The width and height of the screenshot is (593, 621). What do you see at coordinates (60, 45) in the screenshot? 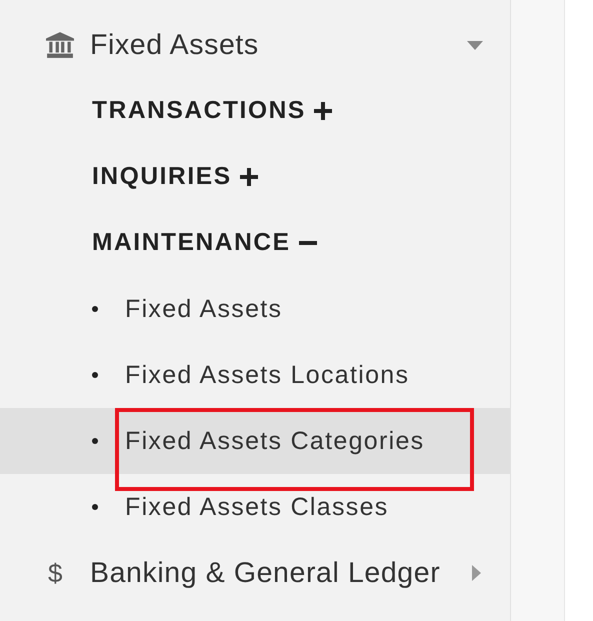
I see `bank-icon` at bounding box center [60, 45].